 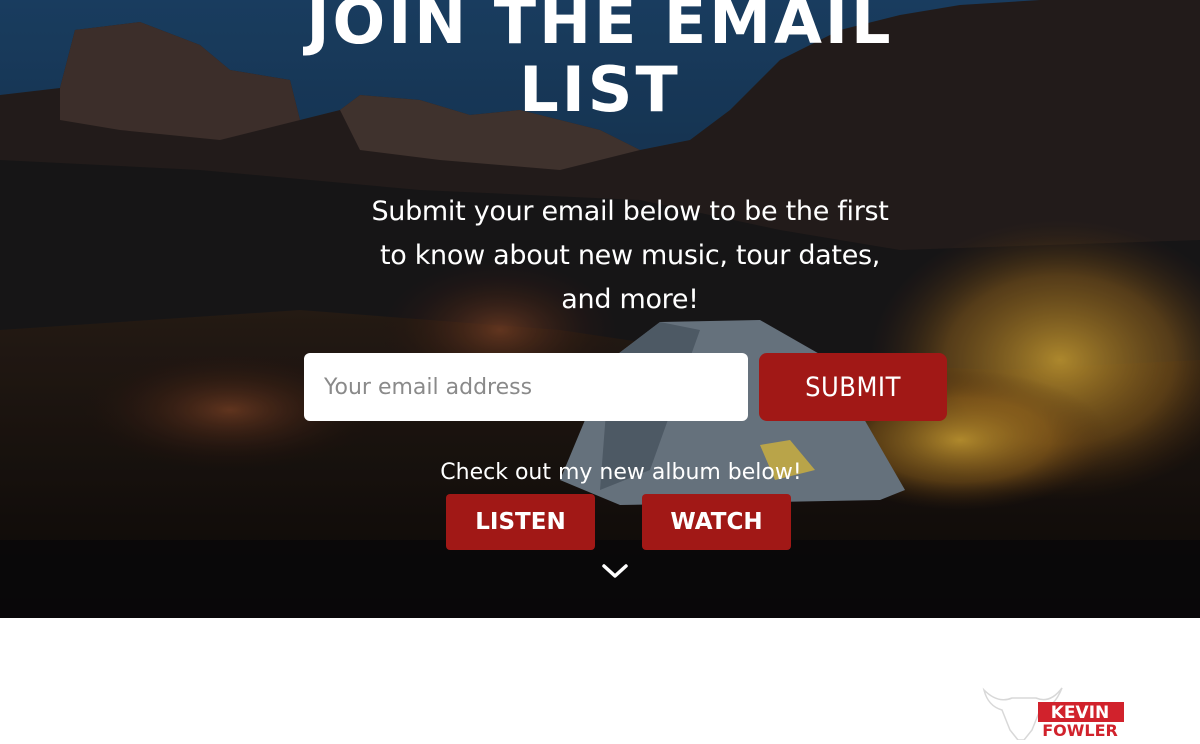 I want to click on email-field, so click(x=526, y=387).